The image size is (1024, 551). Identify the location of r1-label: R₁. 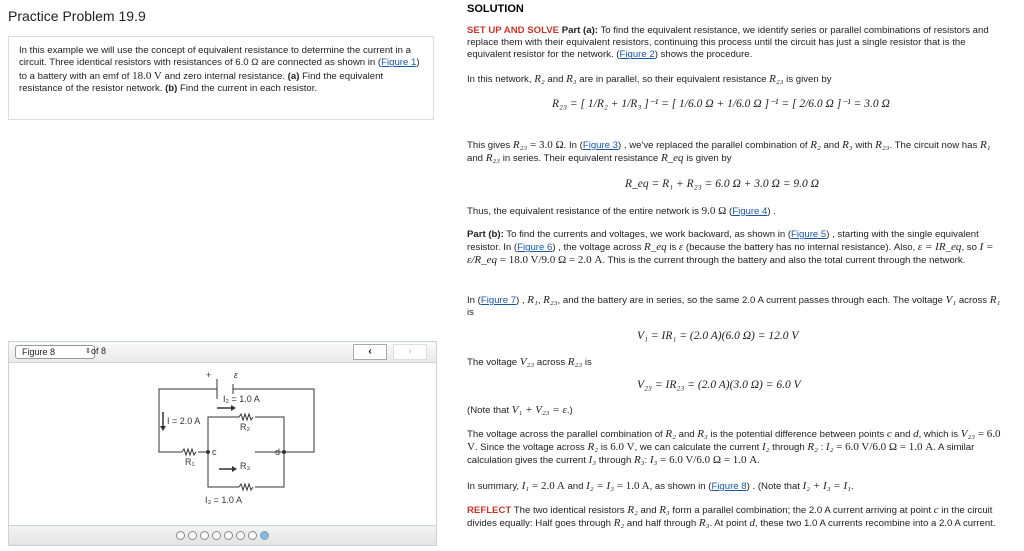
(190, 462).